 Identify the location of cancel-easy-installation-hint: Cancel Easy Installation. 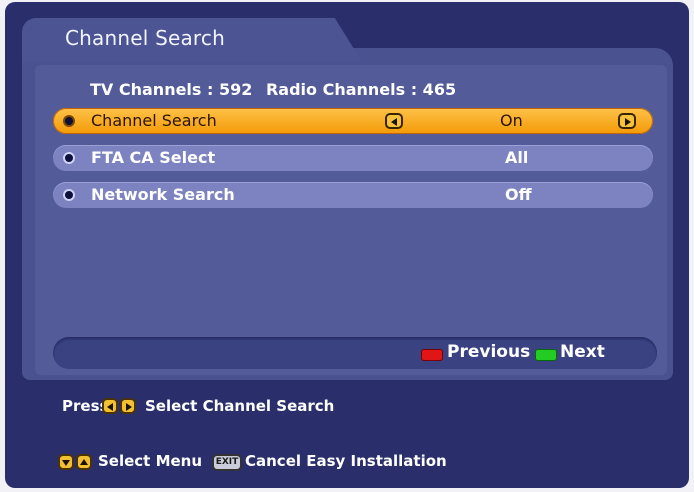
(346, 461).